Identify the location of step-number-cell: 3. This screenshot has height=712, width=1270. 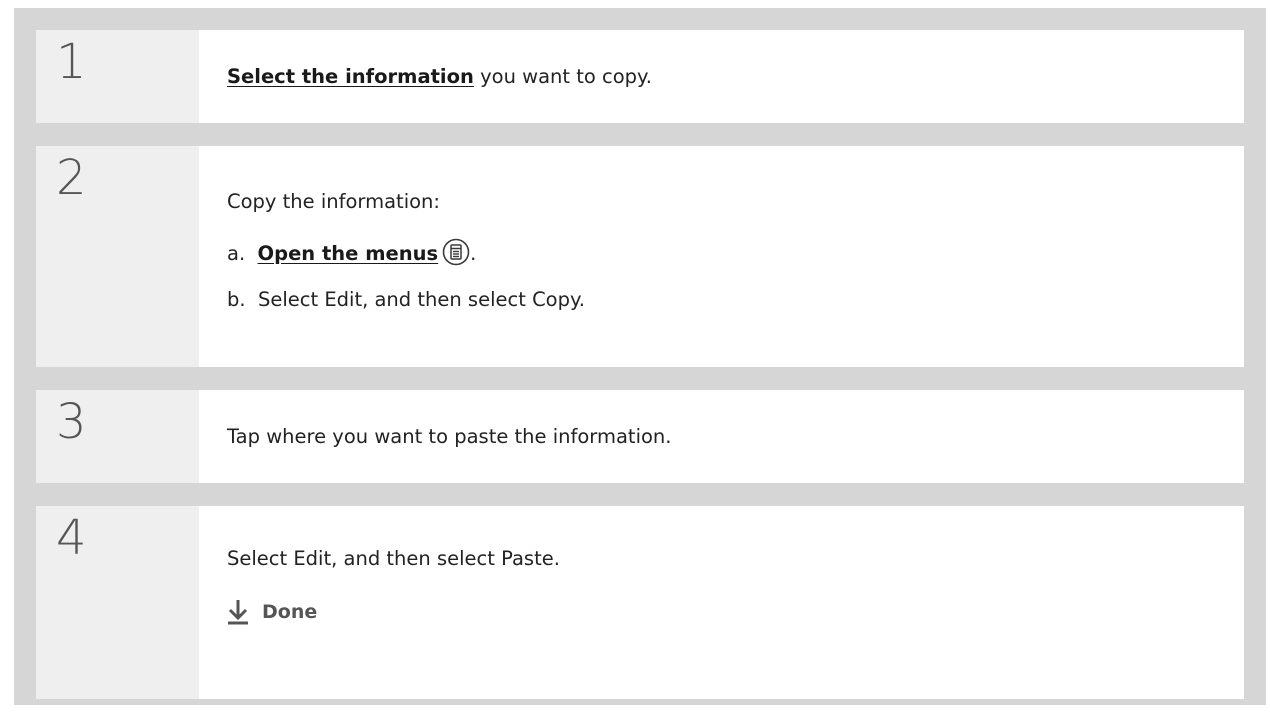
(117, 436).